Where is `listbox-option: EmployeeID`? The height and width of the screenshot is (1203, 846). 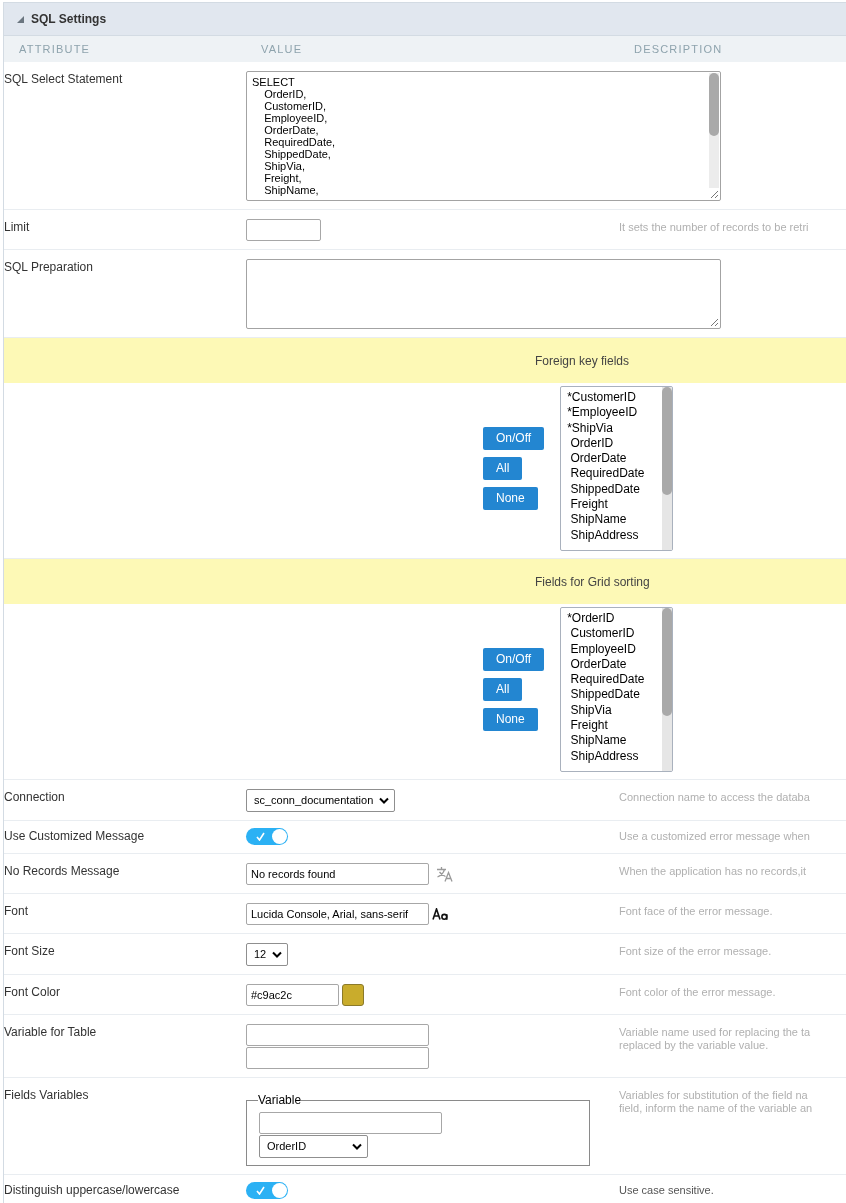 listbox-option: EmployeeID is located at coordinates (614, 649).